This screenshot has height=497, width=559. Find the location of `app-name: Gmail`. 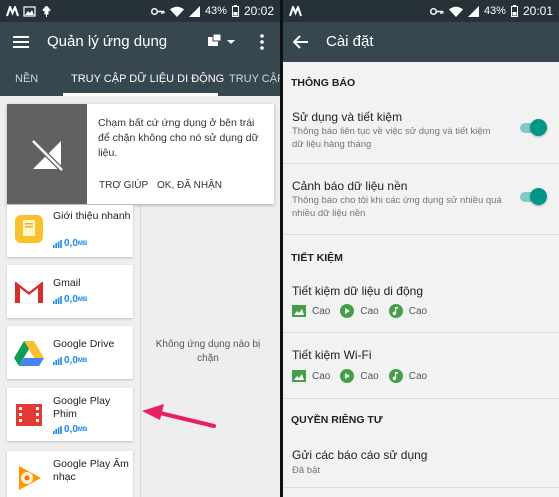

app-name: Gmail is located at coordinates (67, 283).